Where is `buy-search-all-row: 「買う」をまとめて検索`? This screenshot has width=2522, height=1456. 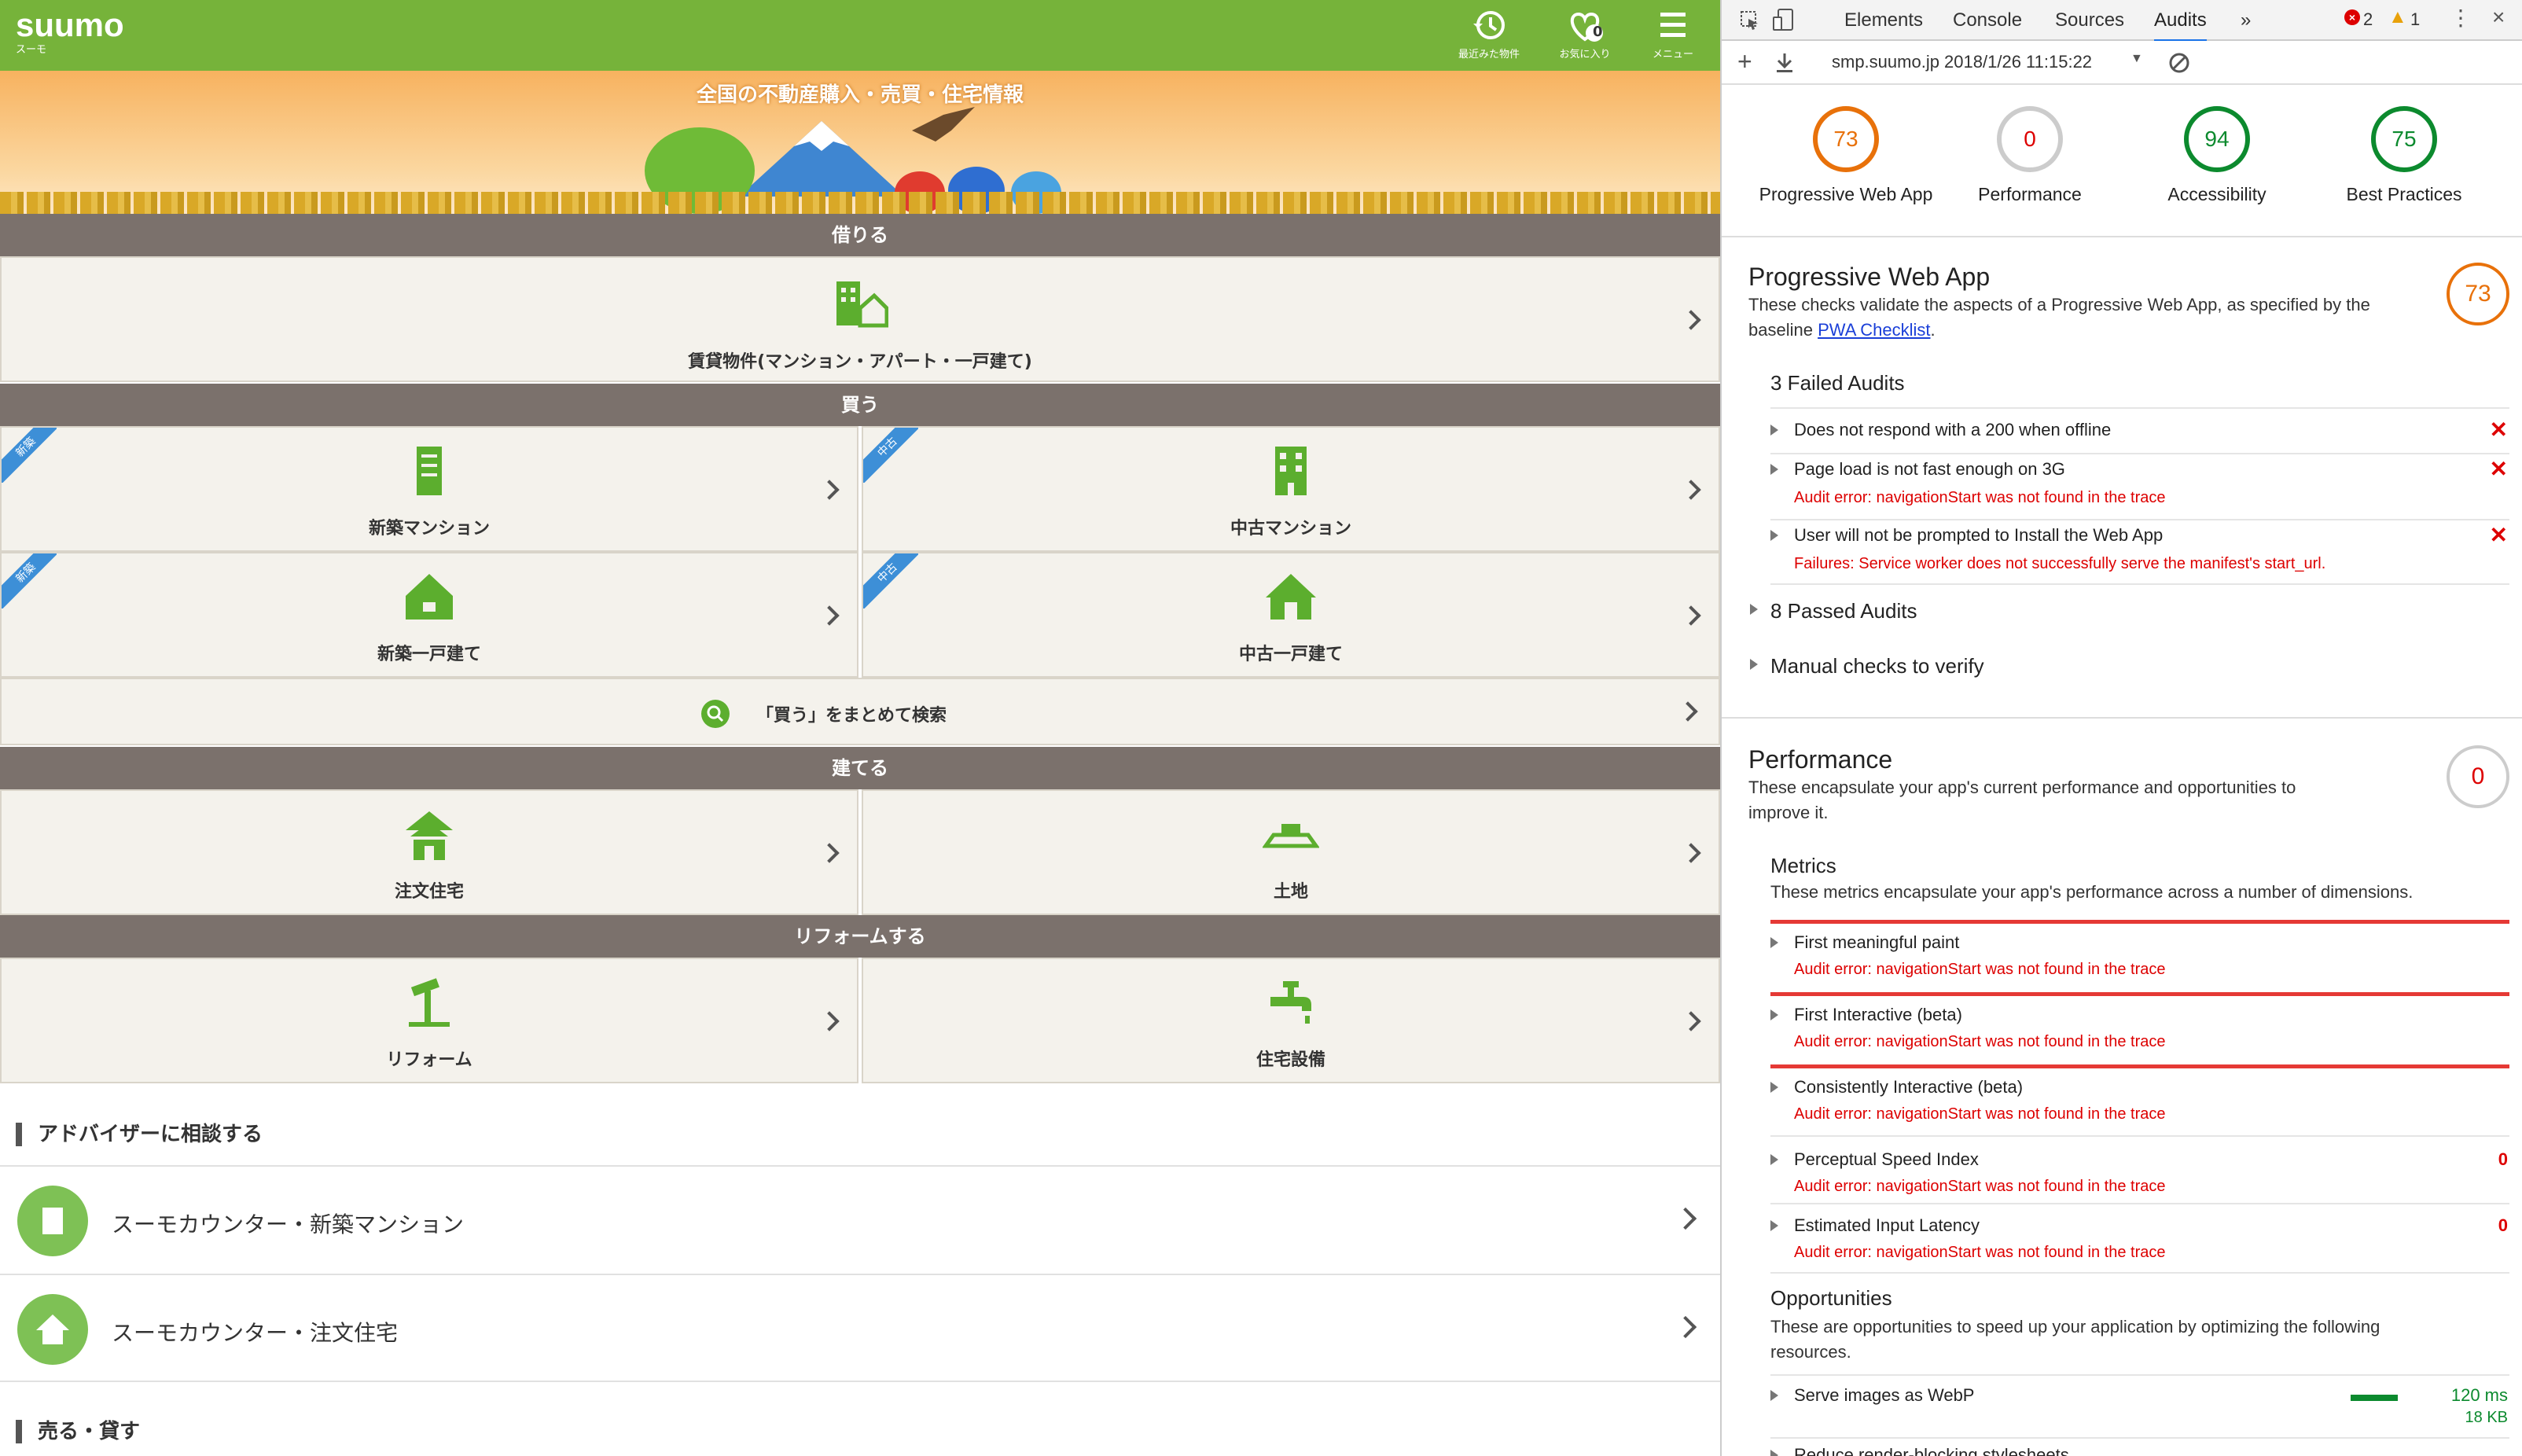 buy-search-all-row: 「買う」をまとめて検索 is located at coordinates (860, 711).